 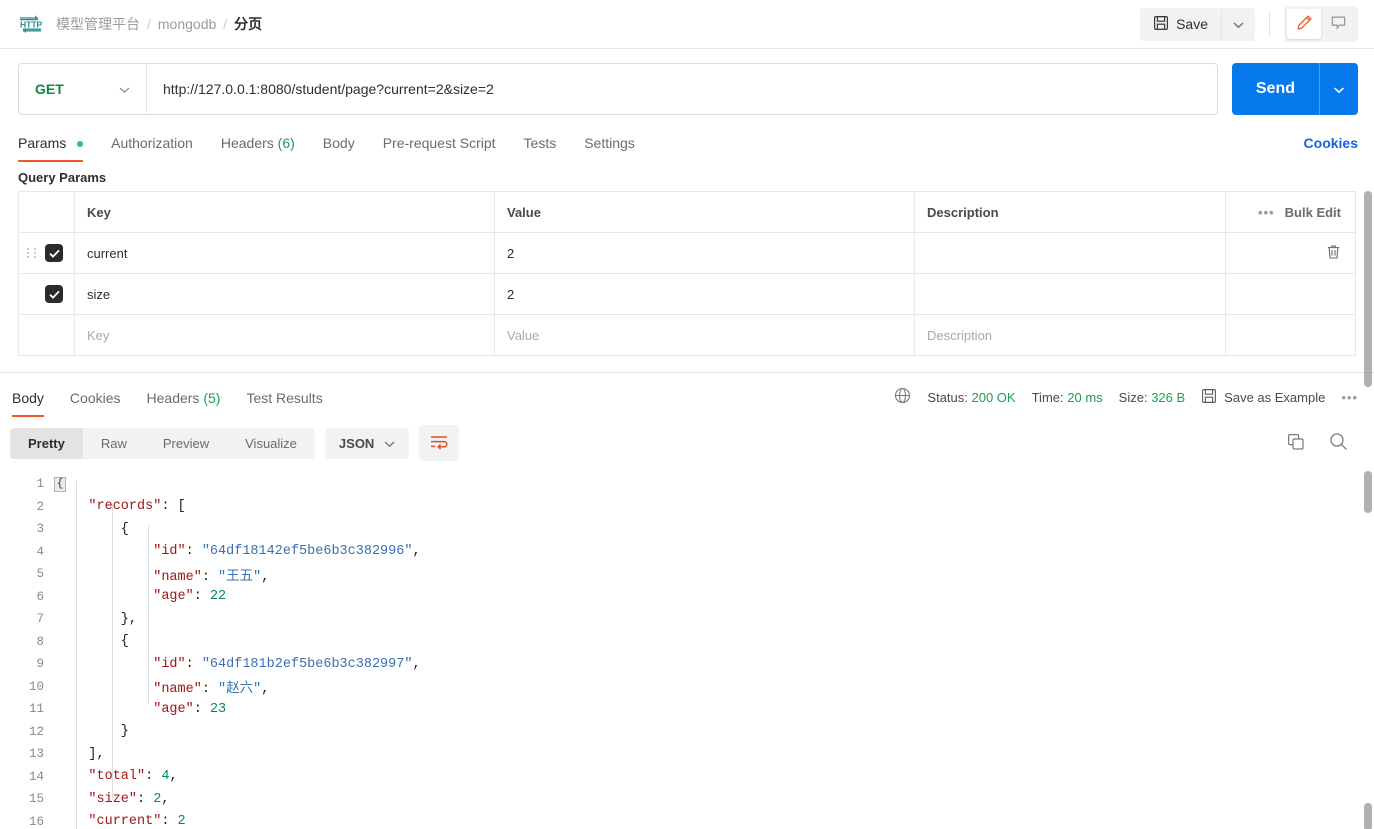 What do you see at coordinates (190, 597) in the screenshot?
I see `code-line-text: "age": 22` at bounding box center [190, 597].